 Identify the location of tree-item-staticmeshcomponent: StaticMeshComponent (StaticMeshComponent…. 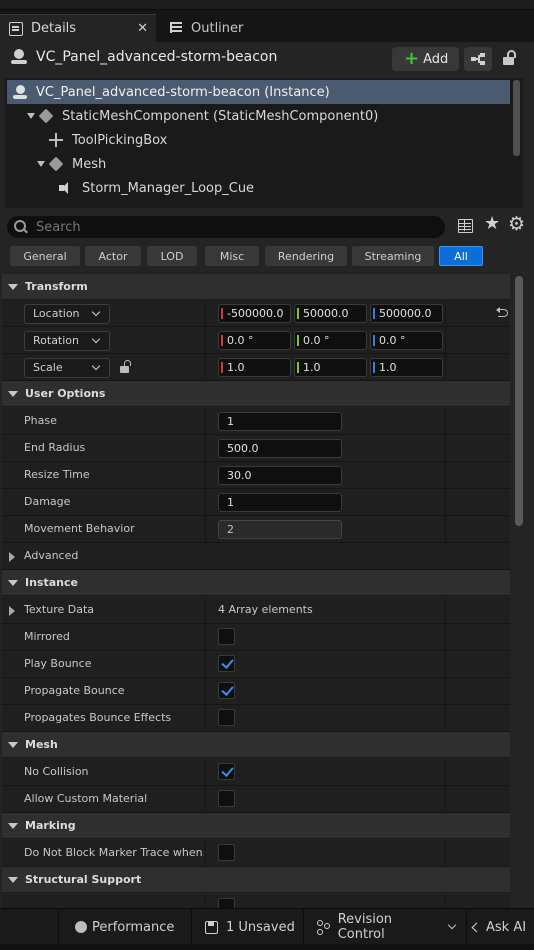
(258, 116).